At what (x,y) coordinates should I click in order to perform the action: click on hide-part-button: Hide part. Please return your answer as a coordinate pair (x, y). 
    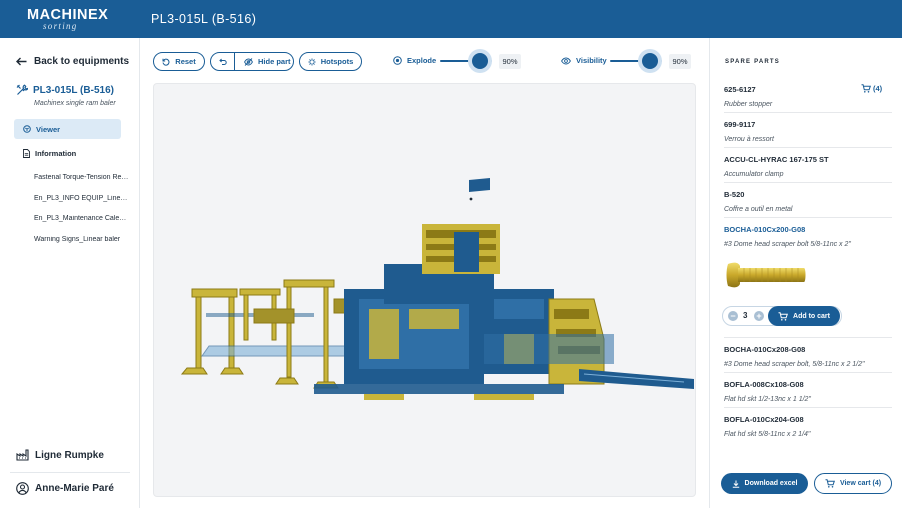
    Looking at the image, I should click on (265, 61).